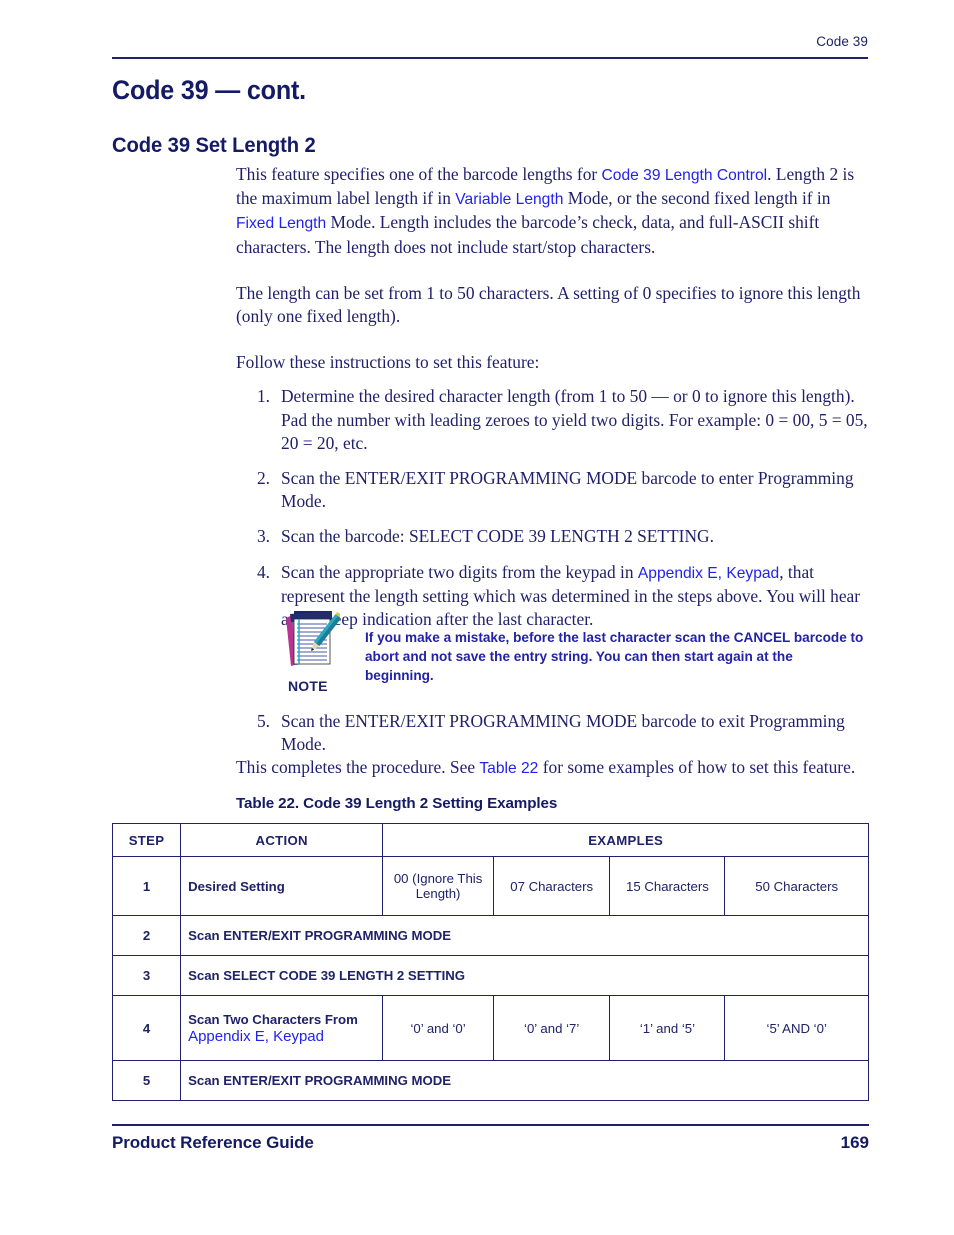 Image resolution: width=954 pixels, height=1235 pixels. What do you see at coordinates (308, 686) in the screenshot?
I see `note-label: NOTE` at bounding box center [308, 686].